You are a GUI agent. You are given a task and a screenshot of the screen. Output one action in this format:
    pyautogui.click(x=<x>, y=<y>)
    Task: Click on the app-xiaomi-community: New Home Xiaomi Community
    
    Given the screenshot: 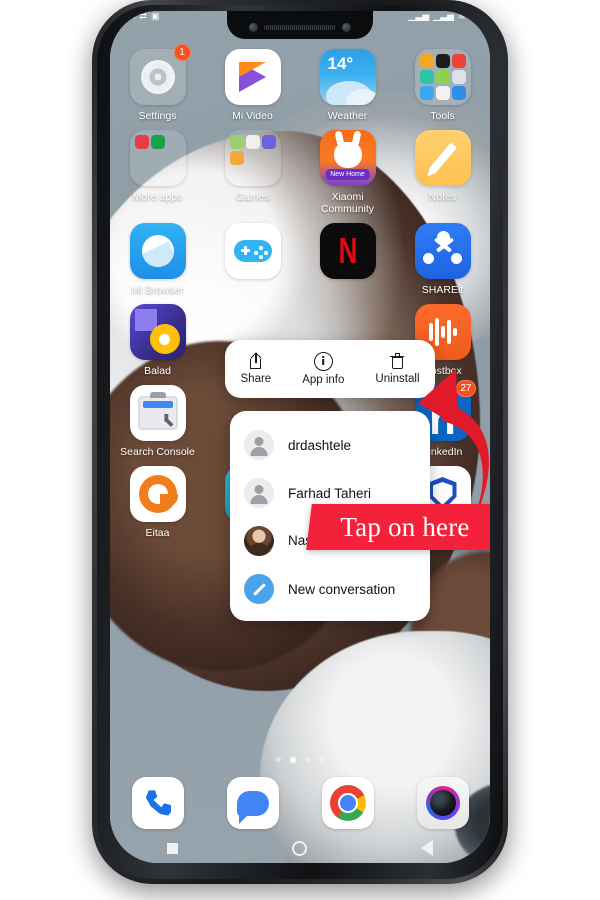 What is the action you would take?
    pyautogui.click(x=348, y=172)
    